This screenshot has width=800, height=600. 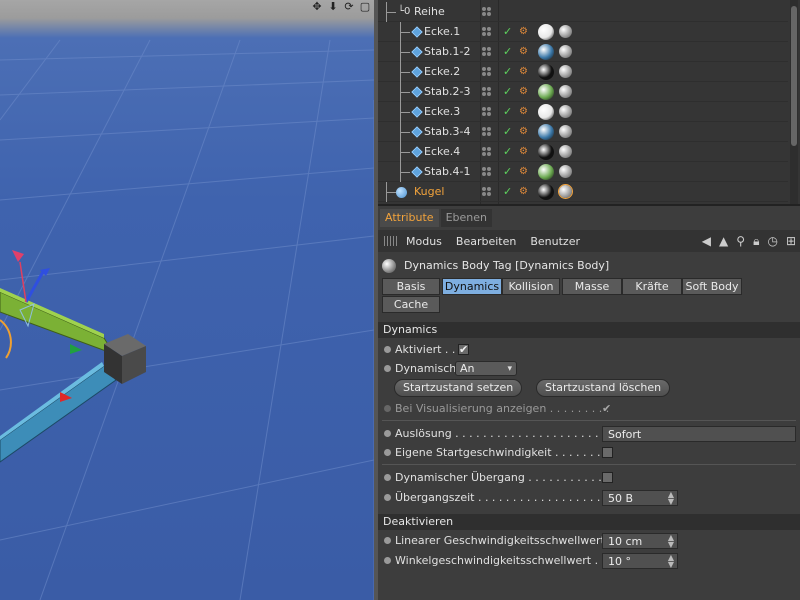 I want to click on object-row: Ecke.1 ✓ ⚙, so click(x=583, y=32).